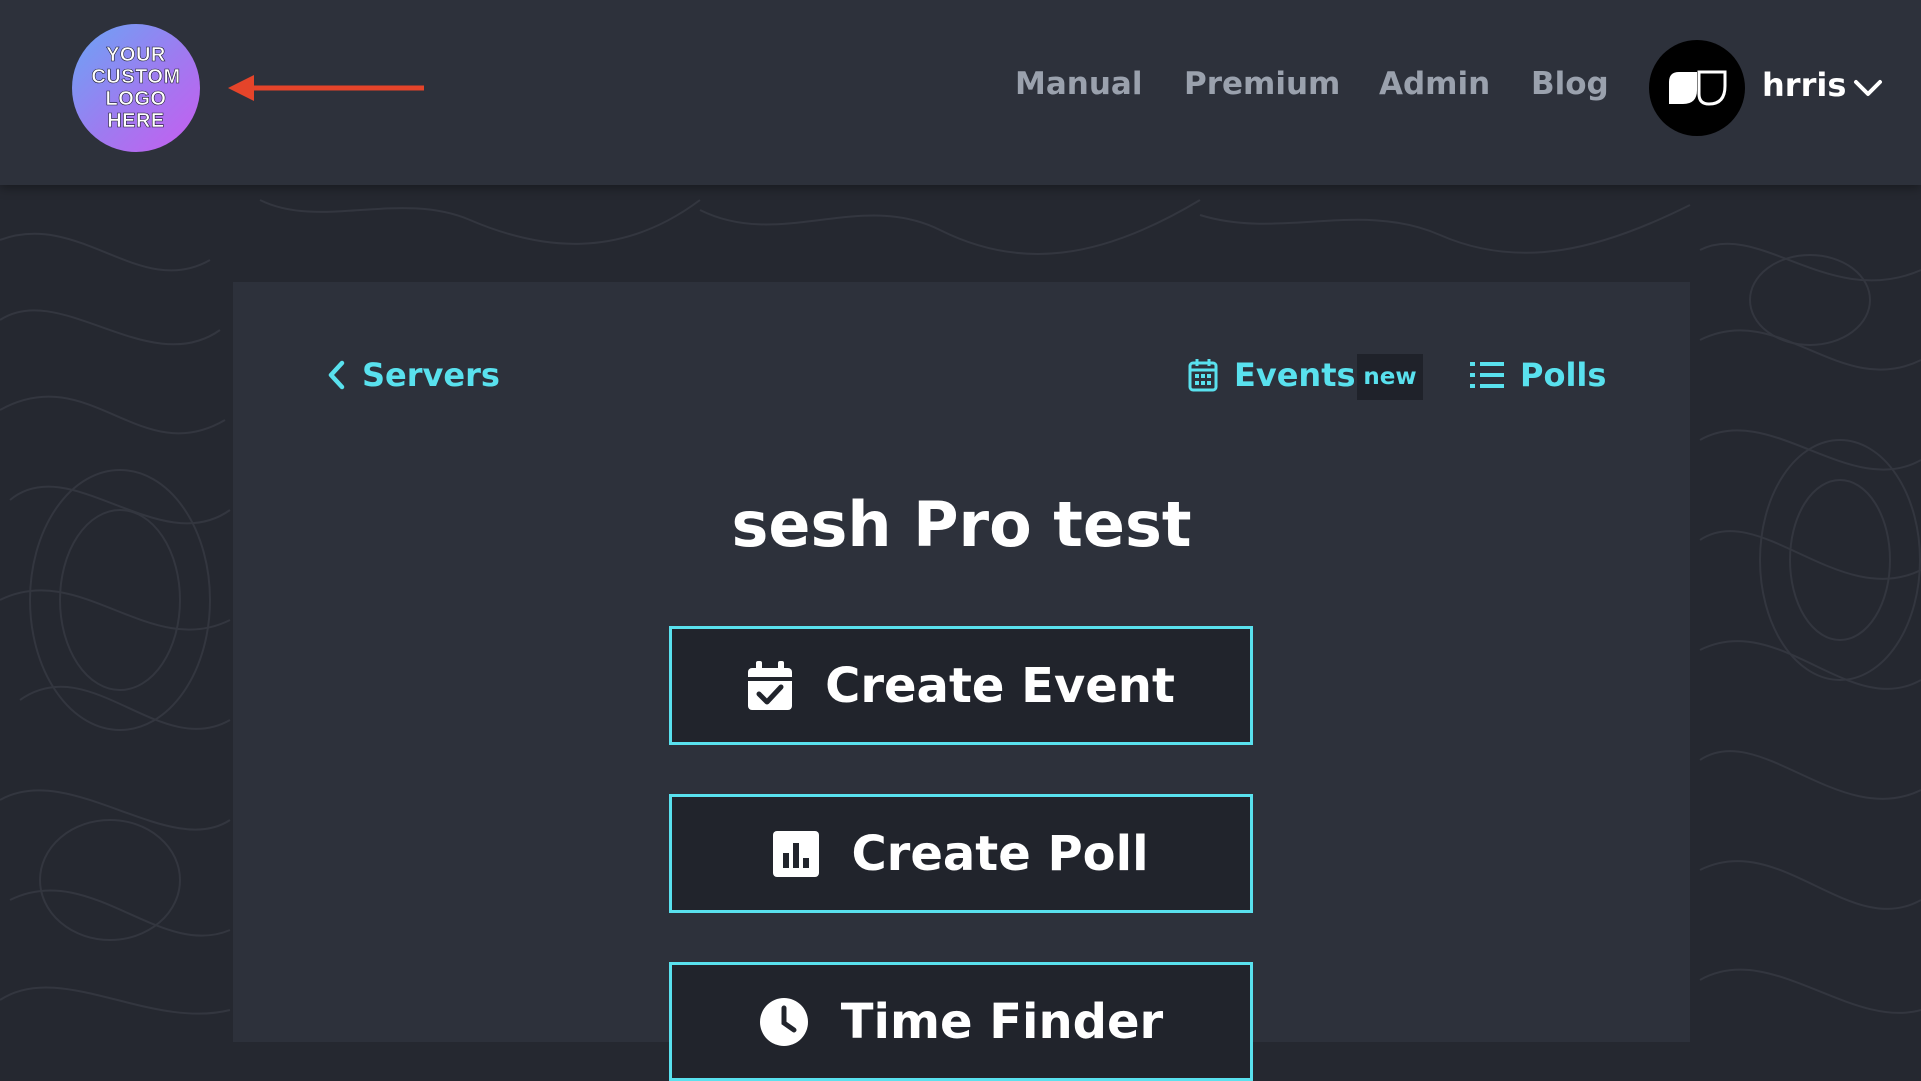  Describe the element at coordinates (431, 375) in the screenshot. I see `back-link-label: Servers` at that location.